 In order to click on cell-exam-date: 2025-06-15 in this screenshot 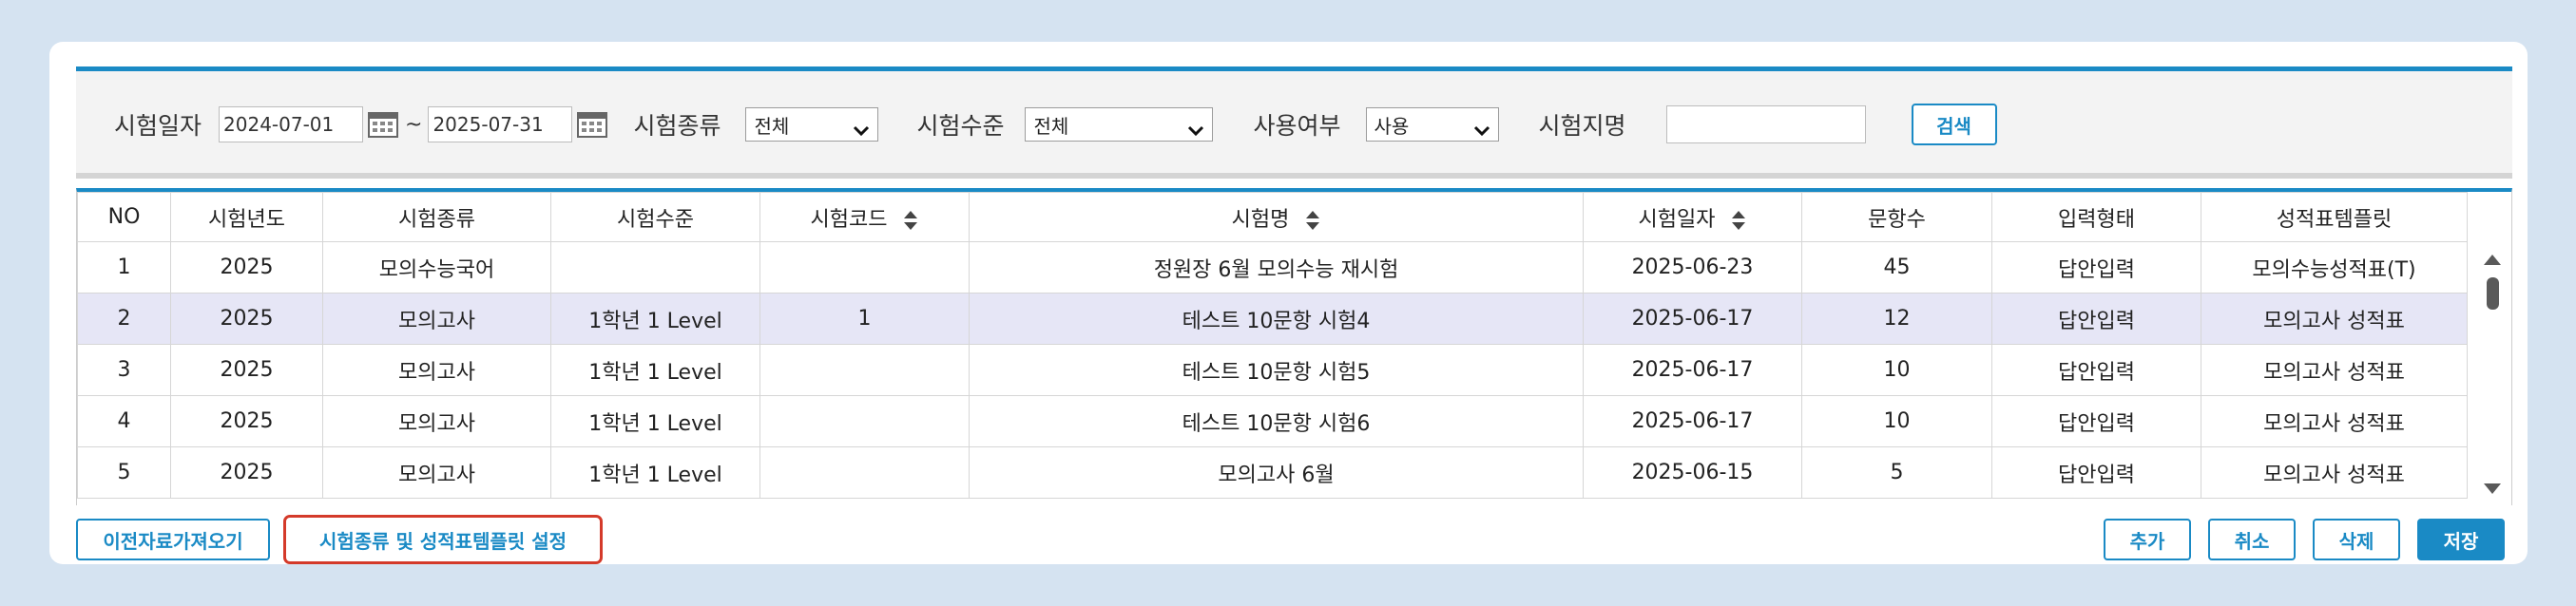, I will do `click(1693, 472)`.